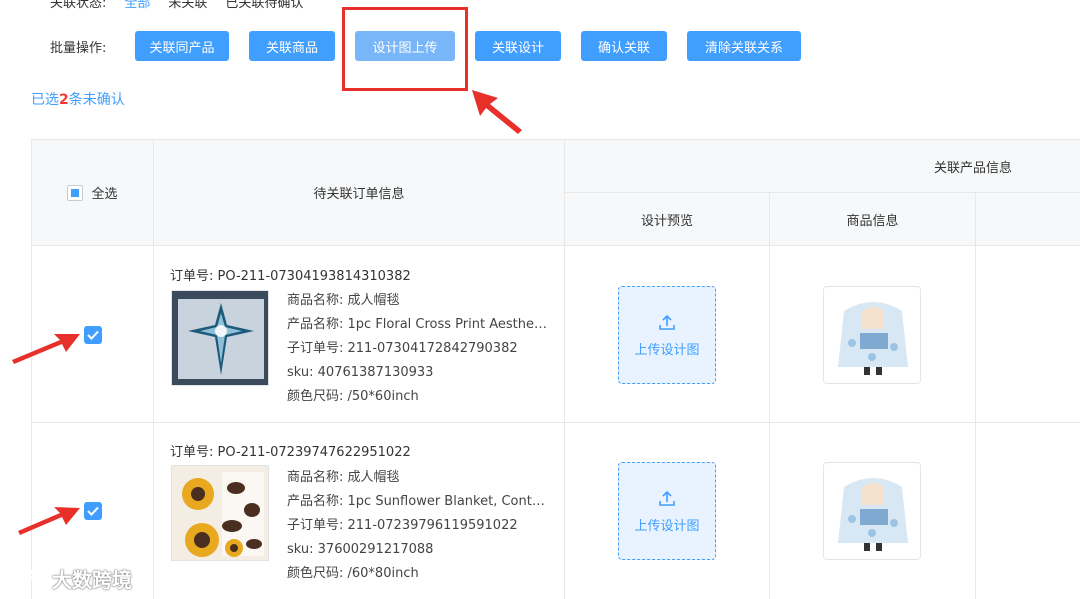  What do you see at coordinates (137, 5) in the screenshot?
I see `filter-option-all: 全部` at bounding box center [137, 5].